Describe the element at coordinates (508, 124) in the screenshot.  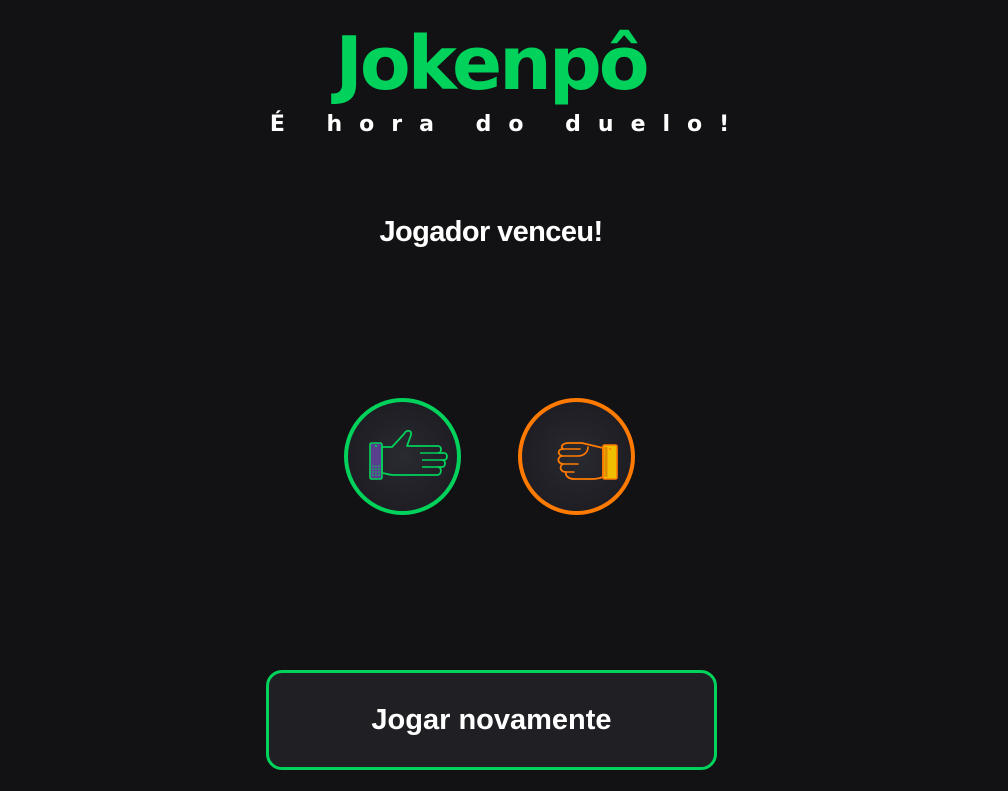
I see `app-subtitle: É hora do duelo!` at that location.